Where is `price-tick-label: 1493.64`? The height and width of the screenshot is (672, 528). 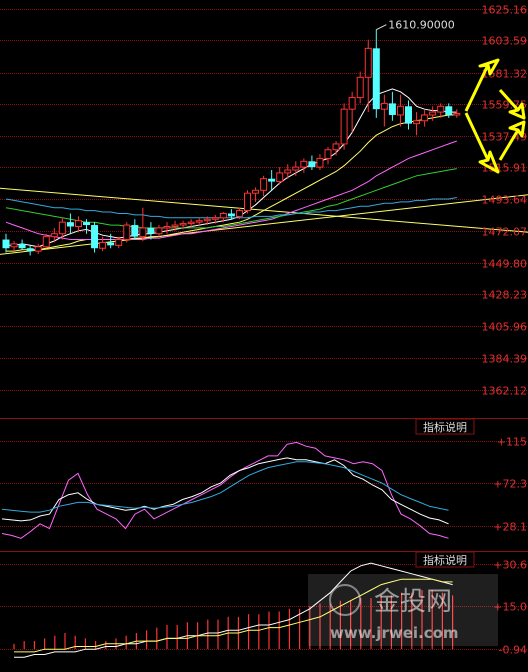 price-tick-label: 1493.64 is located at coordinates (505, 200).